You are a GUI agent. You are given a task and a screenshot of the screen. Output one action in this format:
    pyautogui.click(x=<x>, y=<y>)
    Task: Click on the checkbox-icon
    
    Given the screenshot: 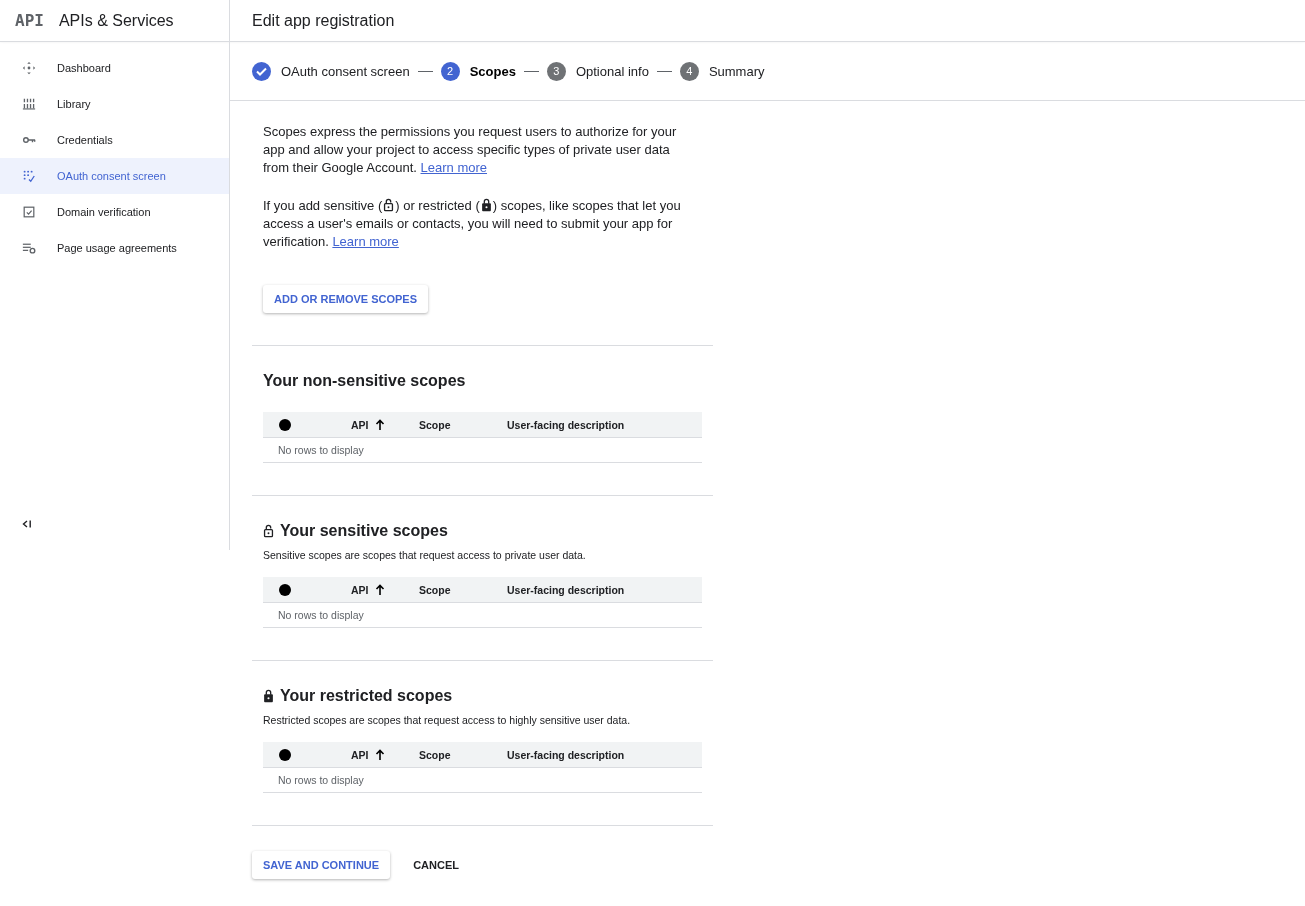 What is the action you would take?
    pyautogui.click(x=29, y=212)
    